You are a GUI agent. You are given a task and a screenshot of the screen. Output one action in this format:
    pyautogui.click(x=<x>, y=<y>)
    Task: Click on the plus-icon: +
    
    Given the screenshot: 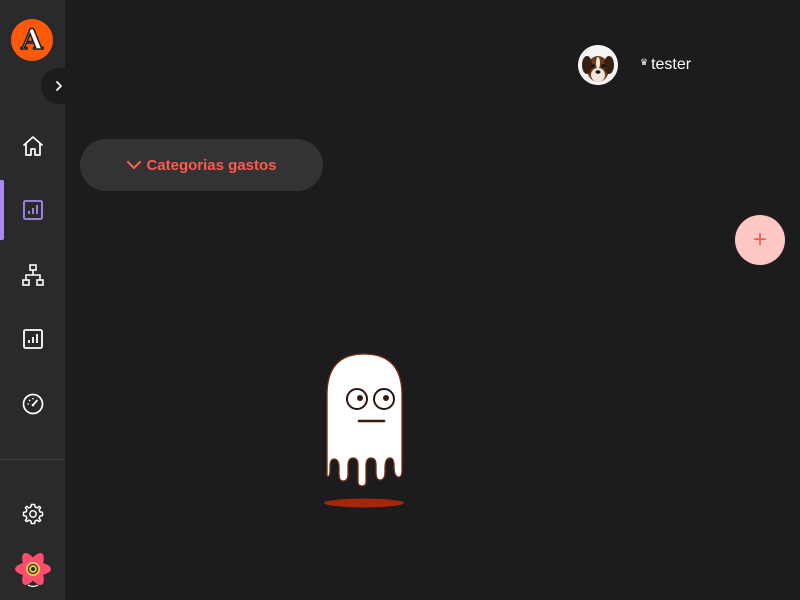 What is the action you would take?
    pyautogui.click(x=759, y=239)
    